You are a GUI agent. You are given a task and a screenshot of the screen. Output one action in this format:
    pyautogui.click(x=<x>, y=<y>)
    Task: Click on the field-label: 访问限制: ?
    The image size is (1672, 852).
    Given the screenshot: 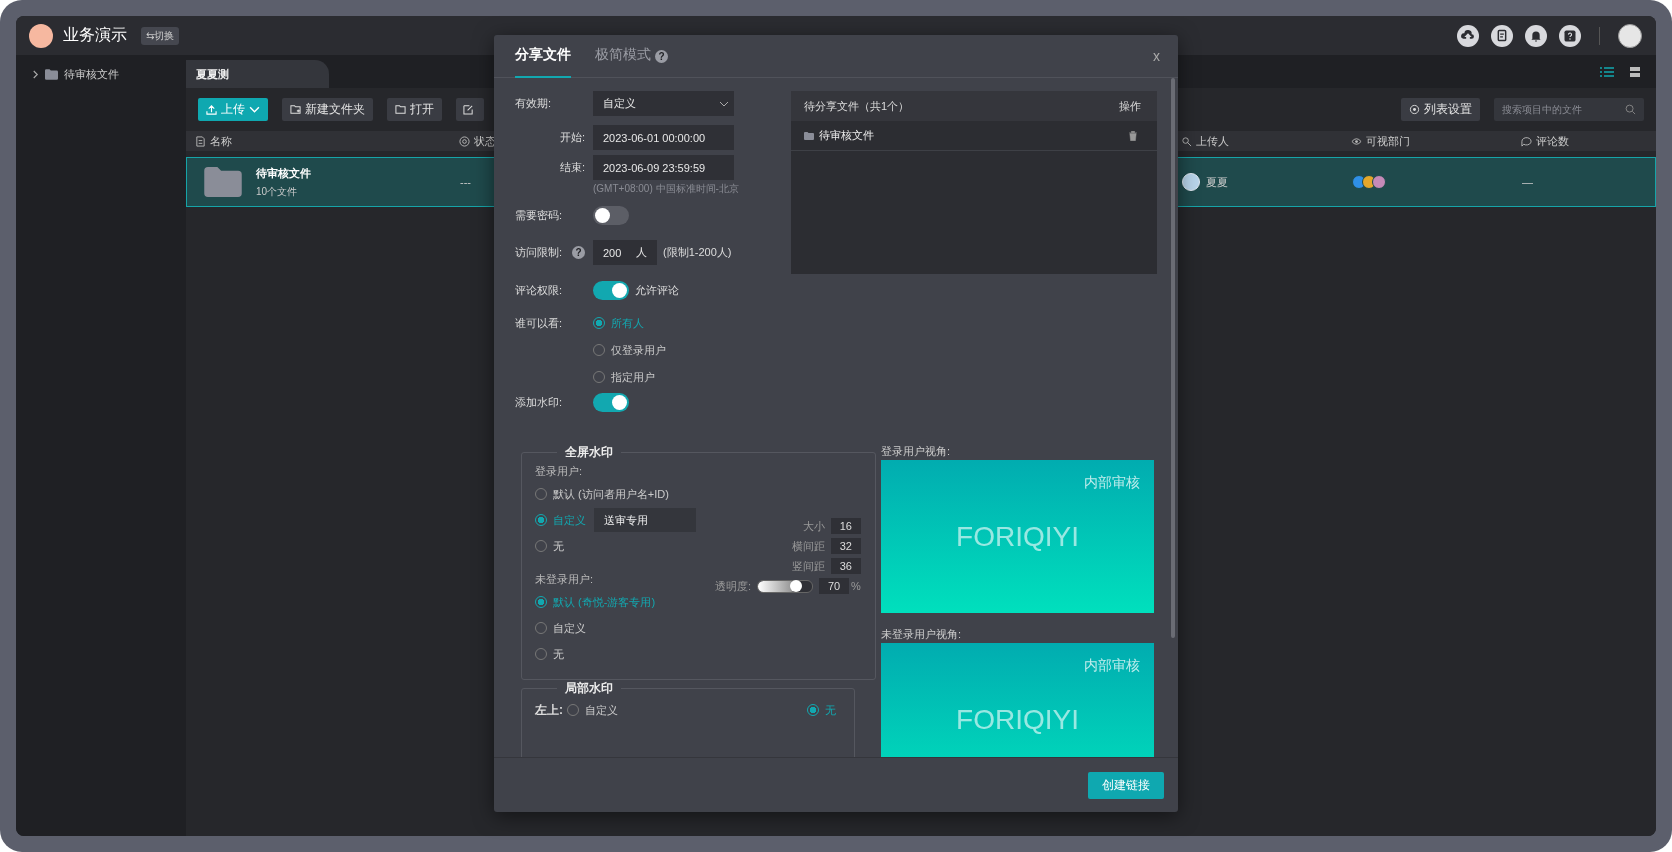 What is the action you would take?
    pyautogui.click(x=554, y=252)
    